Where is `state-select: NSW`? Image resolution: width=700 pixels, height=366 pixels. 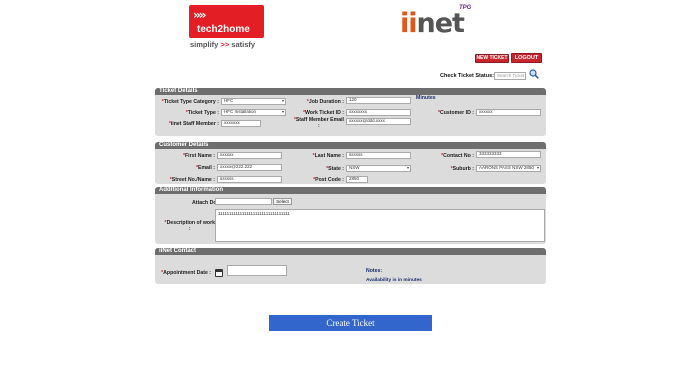 state-select: NSW is located at coordinates (378, 168).